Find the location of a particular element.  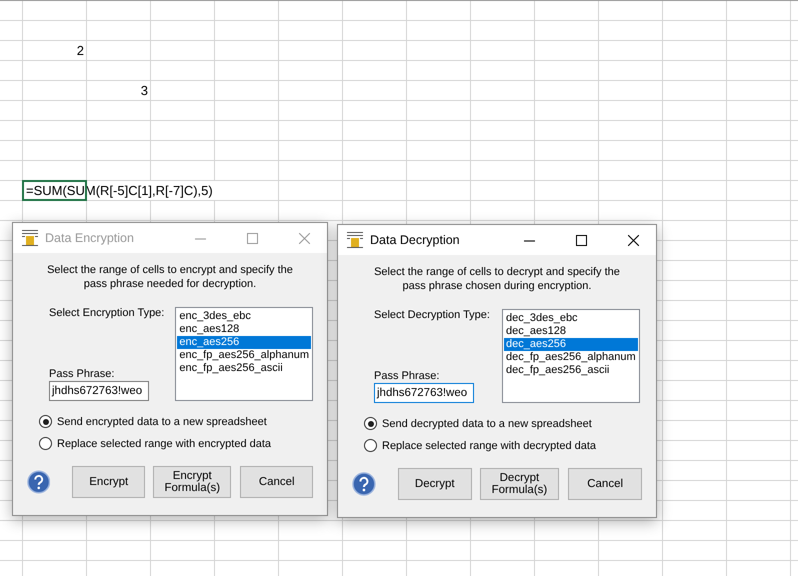

instruction-text: Select the range of cells to decrypt and specify the pass phrase chosen during encryption. is located at coordinates (497, 279).